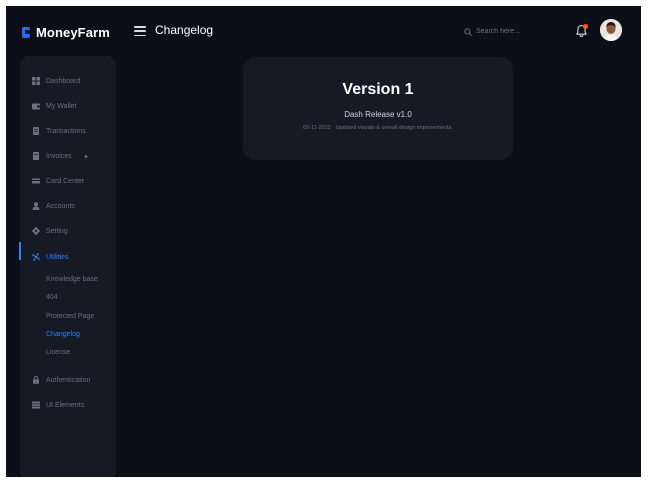 This screenshot has height=483, width=648. Describe the element at coordinates (36, 405) in the screenshot. I see `ui-elements-icon` at that location.